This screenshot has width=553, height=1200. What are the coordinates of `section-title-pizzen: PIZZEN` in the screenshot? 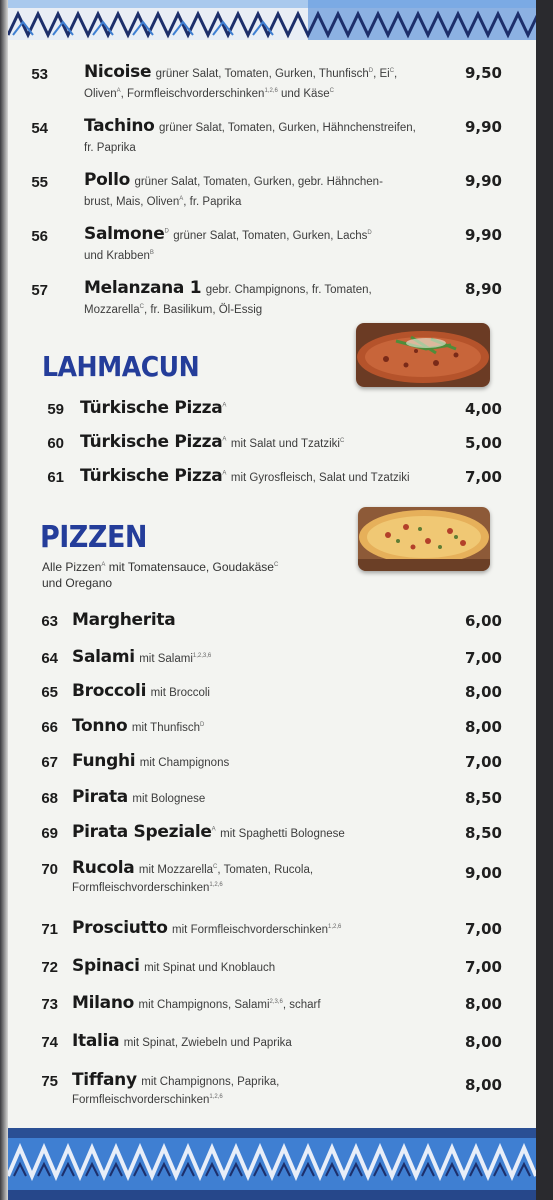 It's located at (93, 537).